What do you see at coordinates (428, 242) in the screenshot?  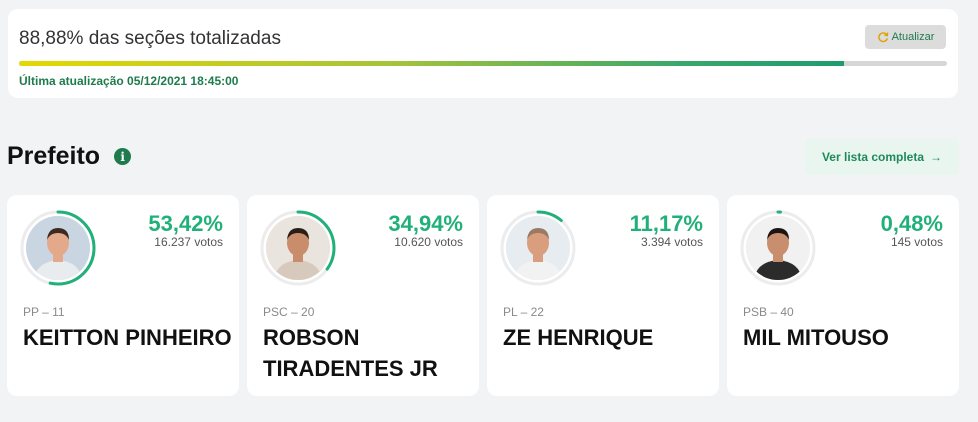 I see `vote-count: 10.620 votos` at bounding box center [428, 242].